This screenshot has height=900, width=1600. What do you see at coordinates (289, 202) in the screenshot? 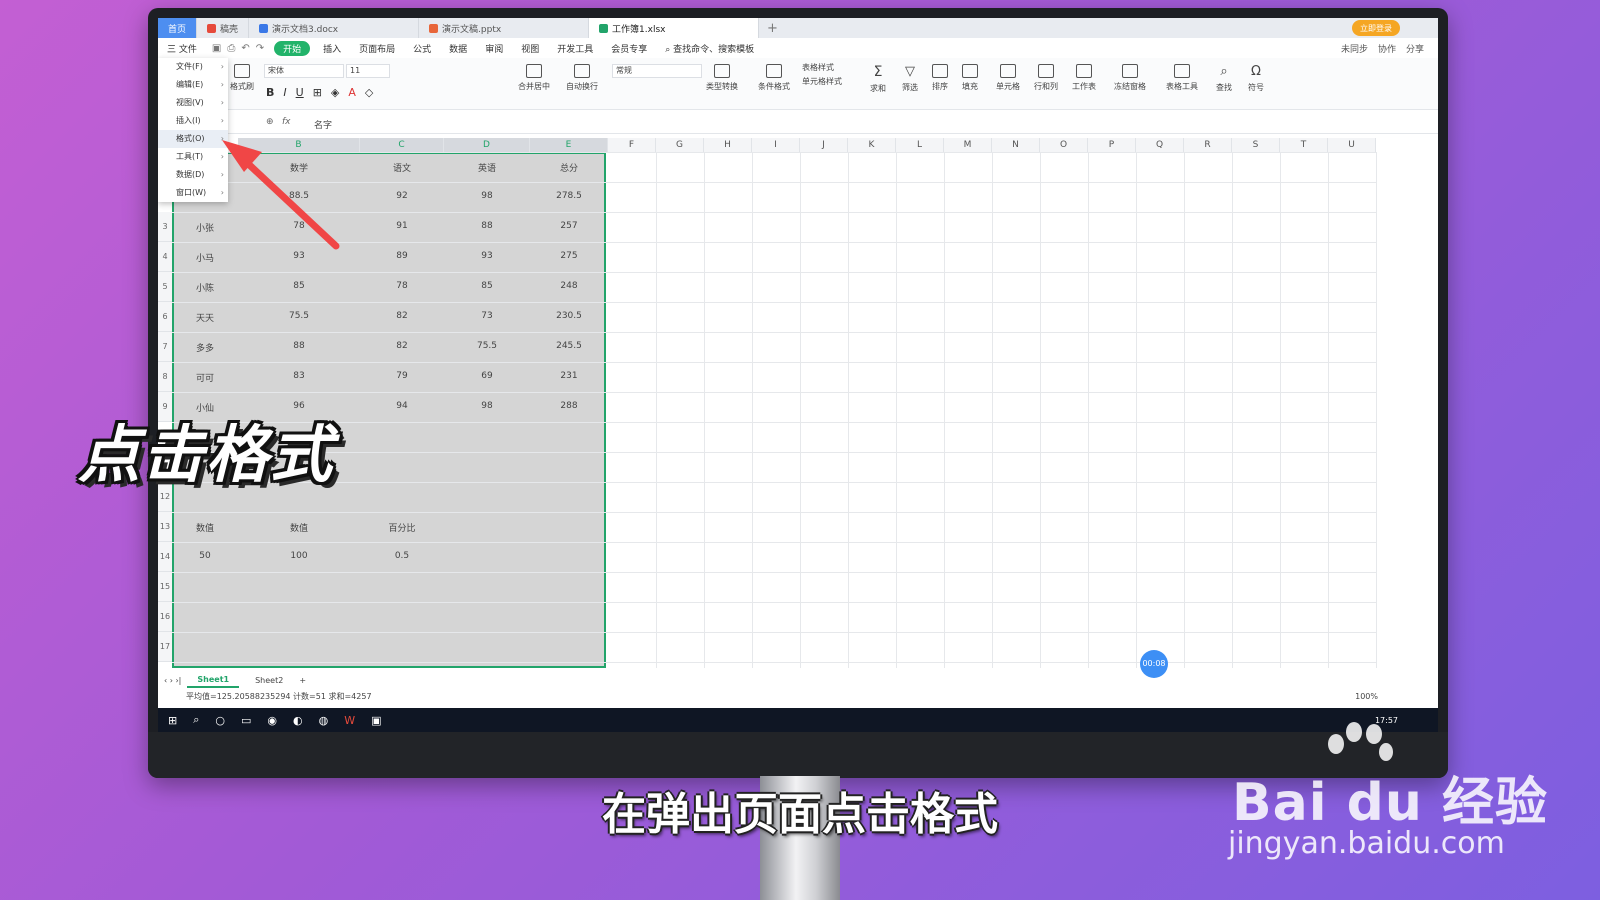
I see `arrow-shaft` at bounding box center [289, 202].